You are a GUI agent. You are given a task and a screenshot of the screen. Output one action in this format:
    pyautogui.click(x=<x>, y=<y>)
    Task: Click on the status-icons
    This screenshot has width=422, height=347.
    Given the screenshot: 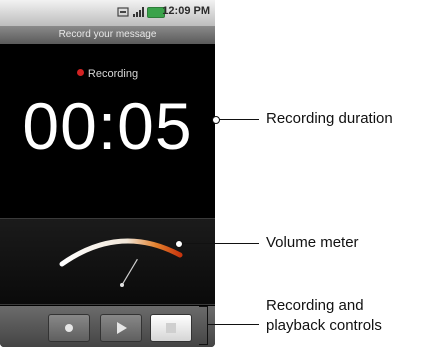 What is the action you would take?
    pyautogui.click(x=141, y=12)
    